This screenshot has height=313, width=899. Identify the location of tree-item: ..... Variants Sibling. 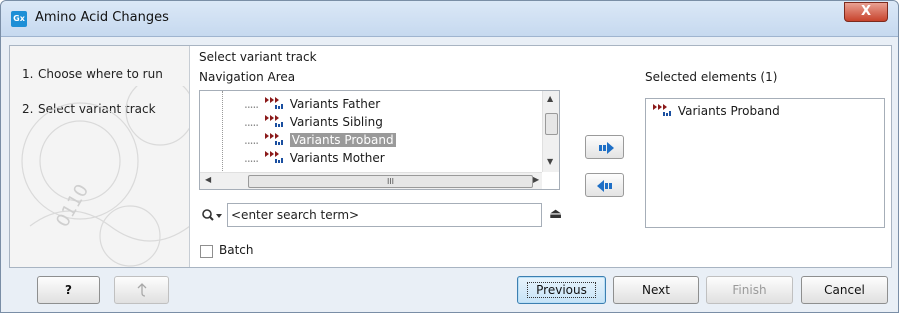
(313, 122).